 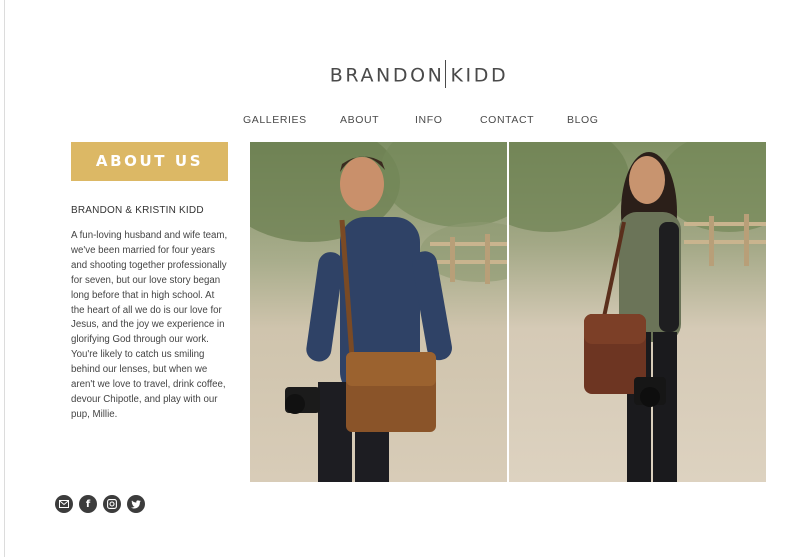 I want to click on nav-item-galleries: GALLERIES, so click(x=275, y=120).